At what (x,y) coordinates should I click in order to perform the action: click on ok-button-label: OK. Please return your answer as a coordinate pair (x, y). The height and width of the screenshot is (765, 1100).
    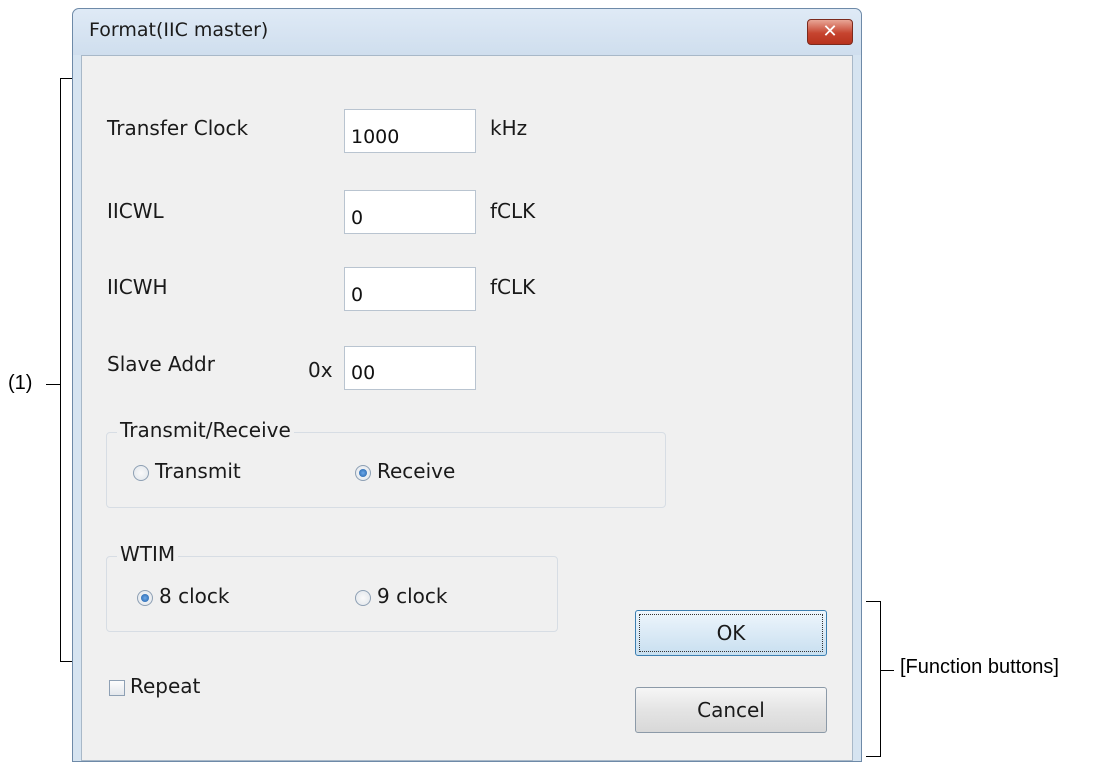
    Looking at the image, I should click on (731, 633).